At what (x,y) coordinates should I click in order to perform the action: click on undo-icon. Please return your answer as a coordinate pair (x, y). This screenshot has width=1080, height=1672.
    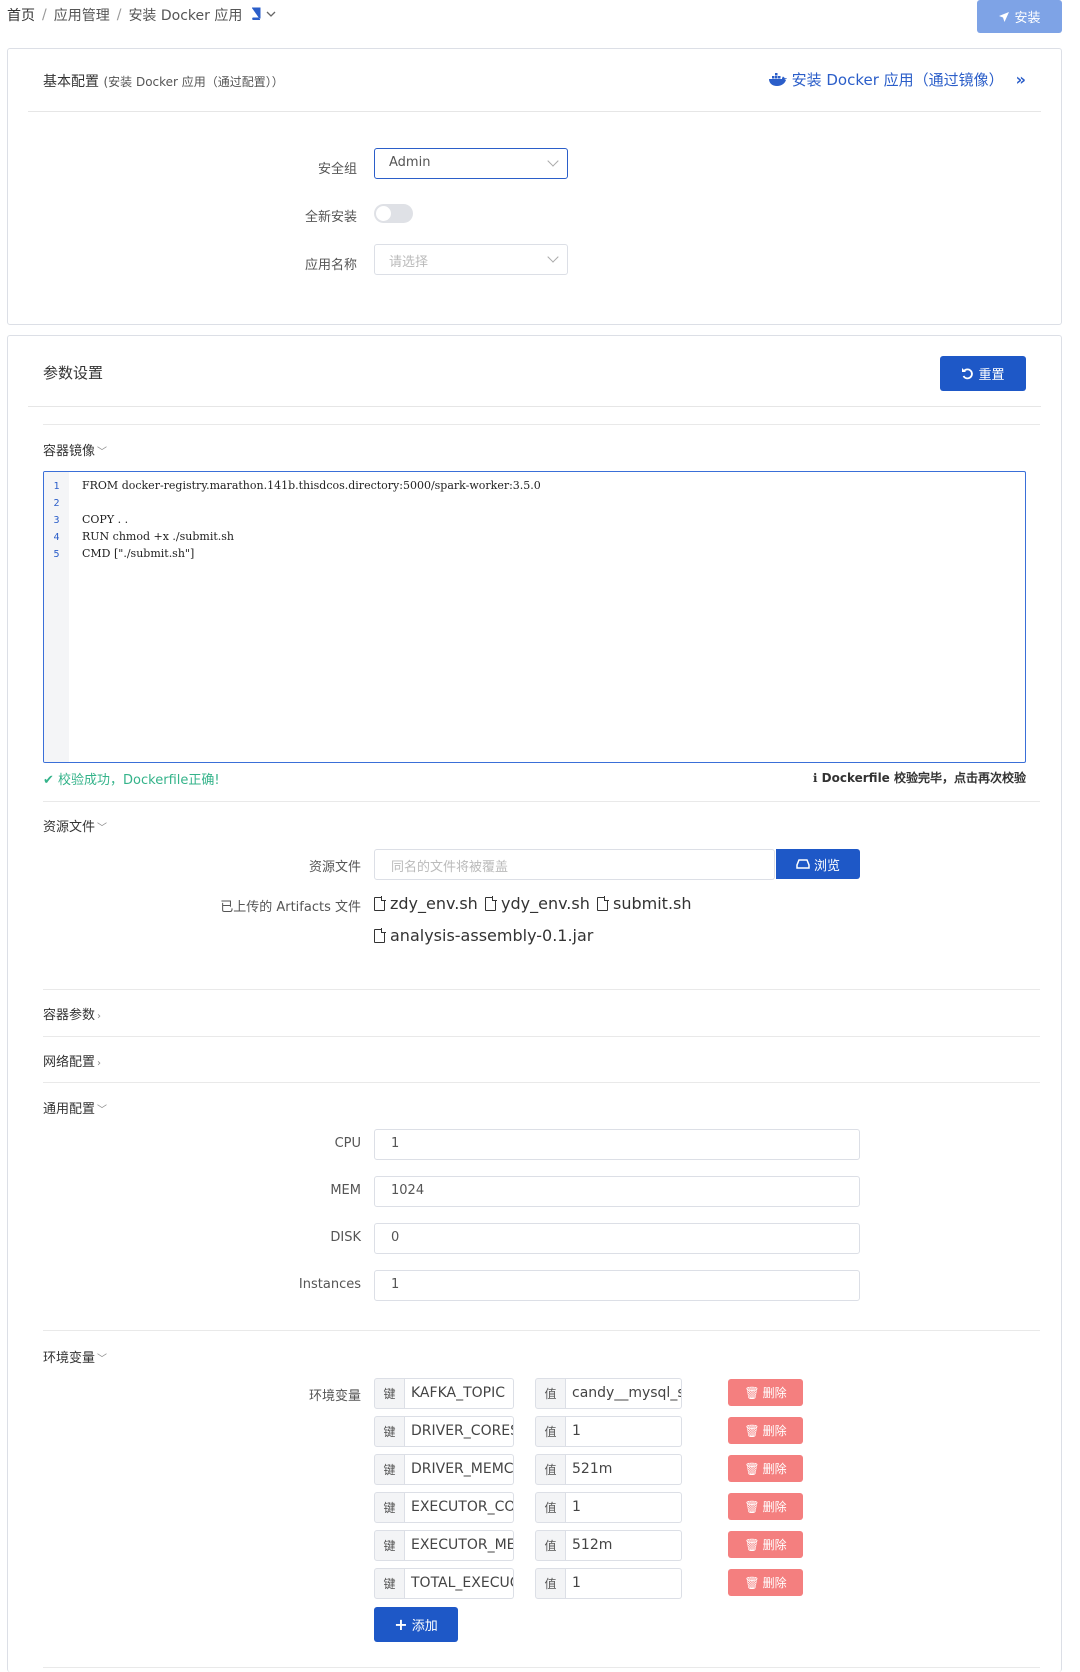
    Looking at the image, I should click on (968, 374).